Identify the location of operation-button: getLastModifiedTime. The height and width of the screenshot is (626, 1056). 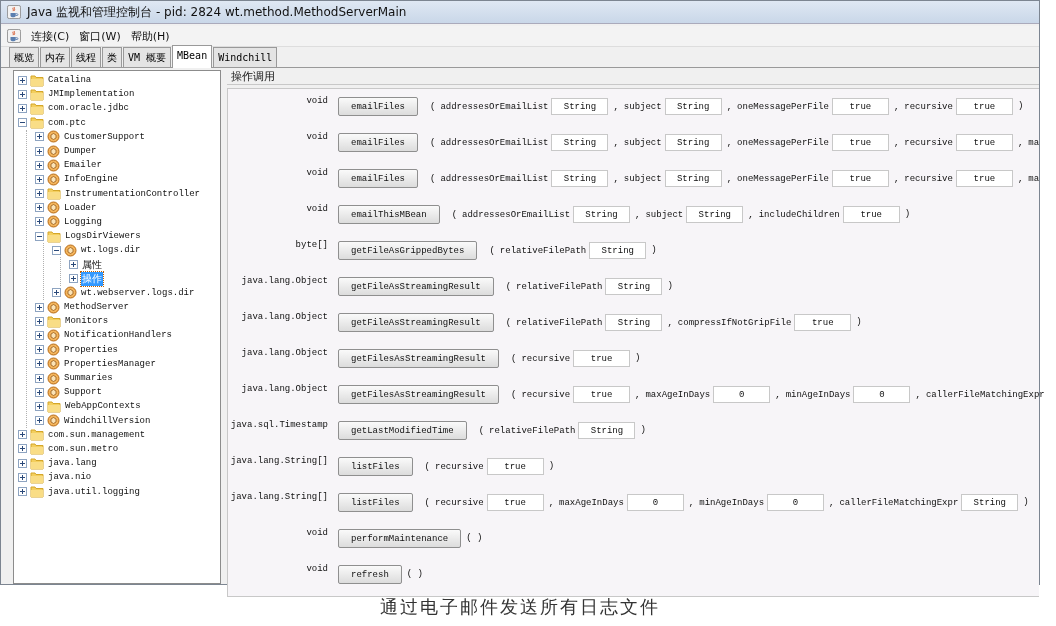
(402, 430).